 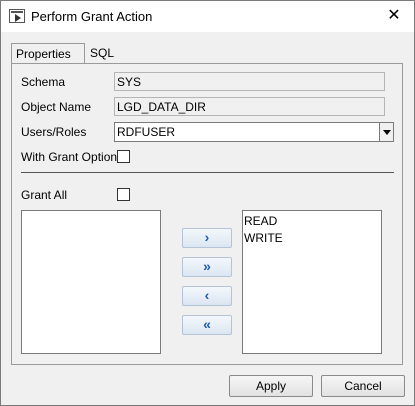 I want to click on cancel-button: Cancel, so click(x=363, y=386).